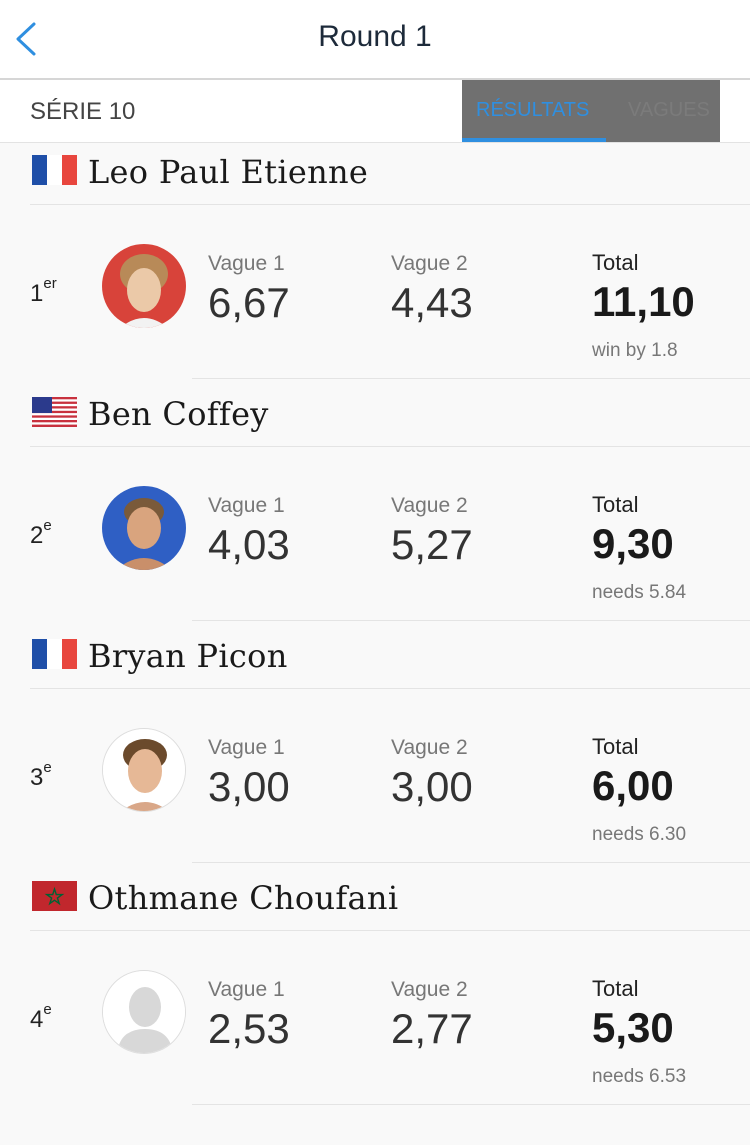  Describe the element at coordinates (41, 775) in the screenshot. I see `rank: 3e` at that location.